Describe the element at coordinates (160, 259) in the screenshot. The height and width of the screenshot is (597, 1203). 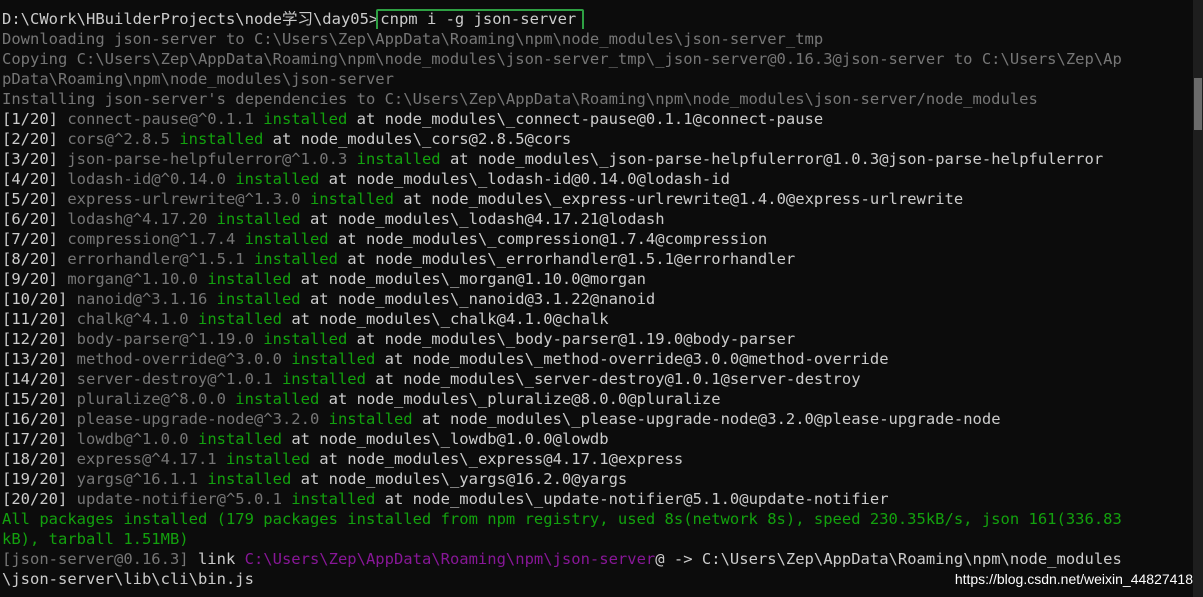
I see `output-segment: errorhandler@^1.5.1` at that location.